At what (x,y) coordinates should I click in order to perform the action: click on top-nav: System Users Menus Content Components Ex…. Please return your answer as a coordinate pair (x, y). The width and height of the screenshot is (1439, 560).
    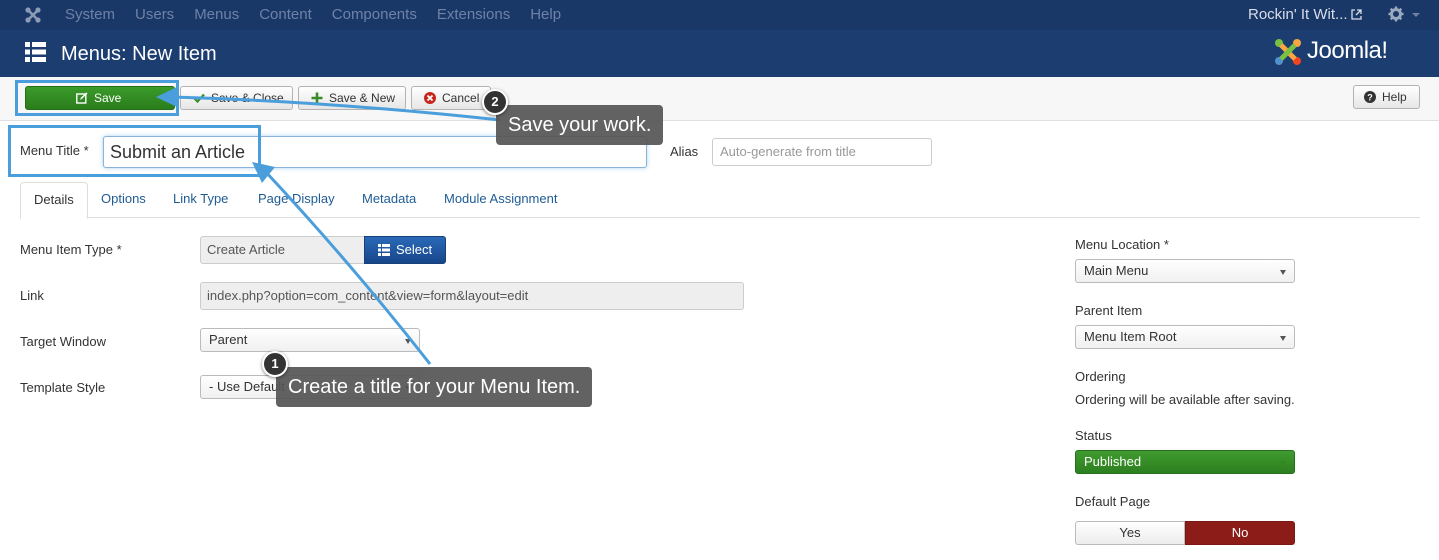
    Looking at the image, I should click on (719, 15).